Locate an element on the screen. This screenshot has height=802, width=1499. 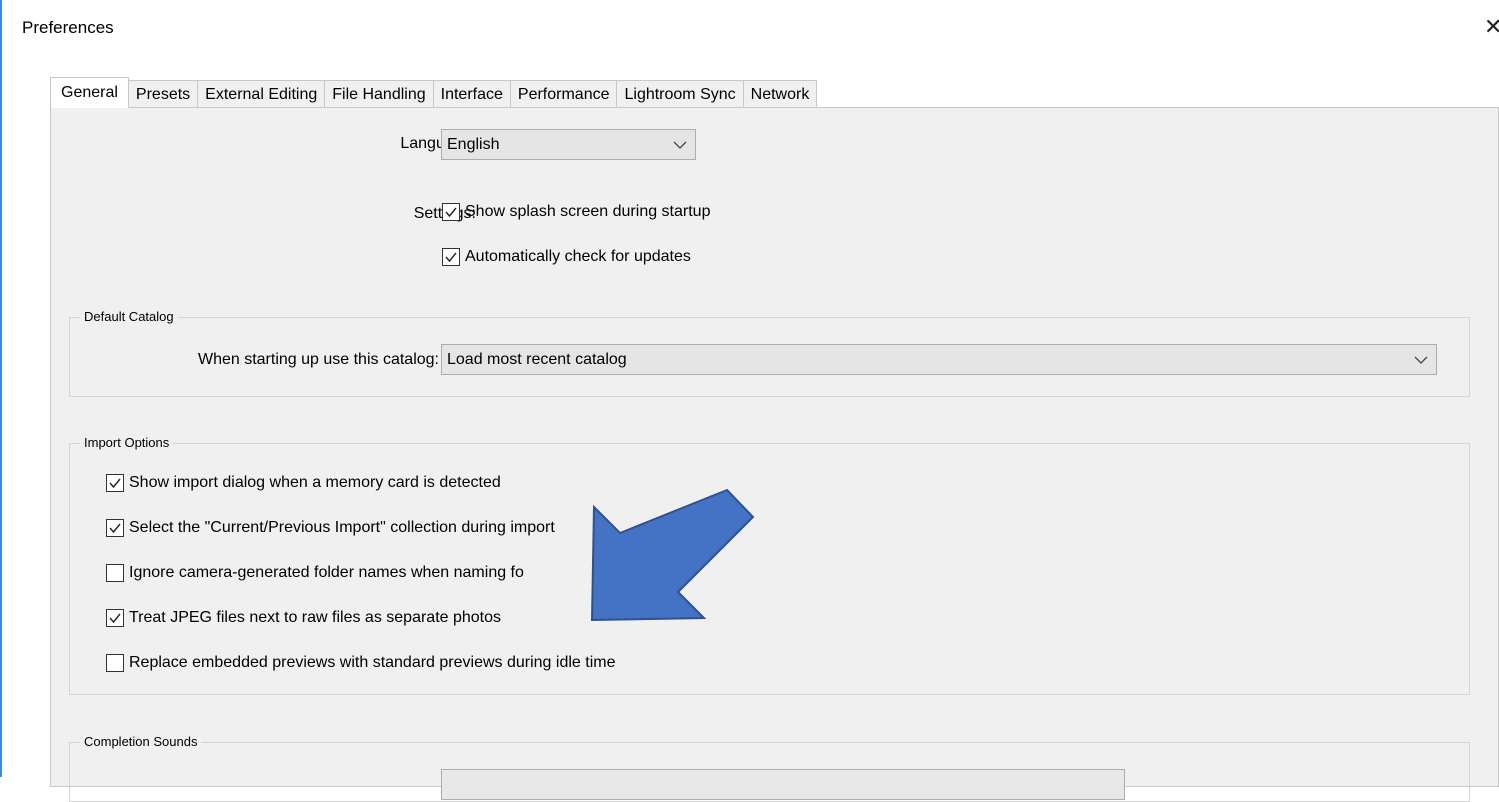
tab-network: Network is located at coordinates (780, 94).